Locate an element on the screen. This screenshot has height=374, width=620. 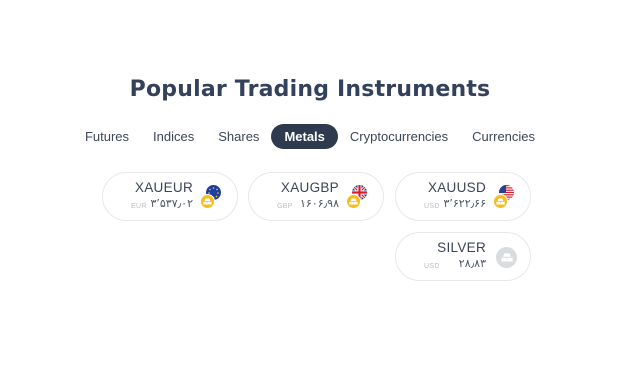
instrument-symbol: XAUEUR is located at coordinates (163, 187).